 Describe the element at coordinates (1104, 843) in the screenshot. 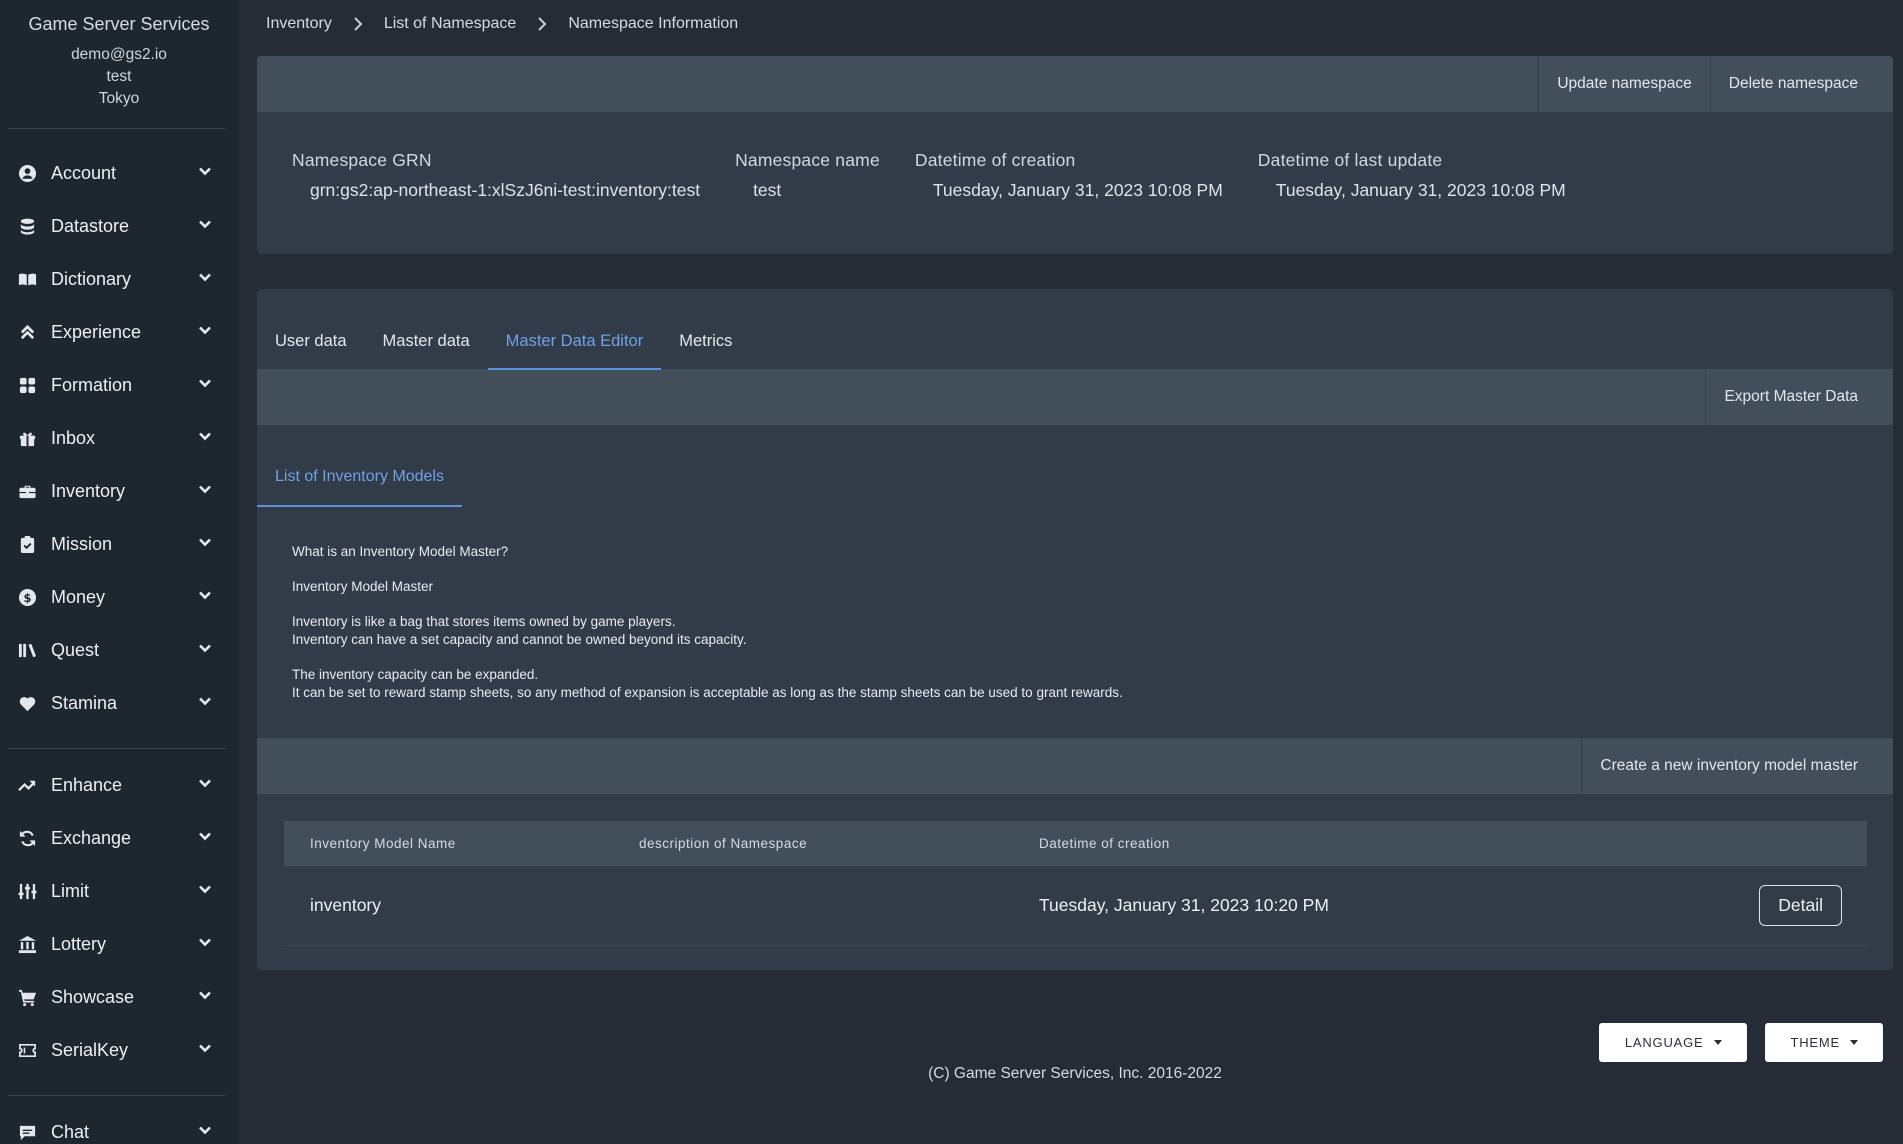

I see `column-header-created: Datetime of creation` at that location.